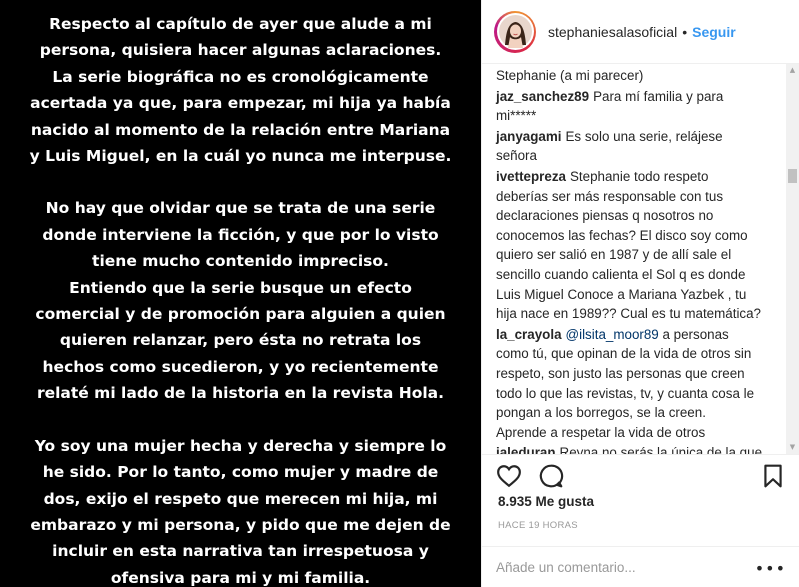 The image size is (799, 587). What do you see at coordinates (612, 32) in the screenshot?
I see `username-link: stephaniesalasoficial` at bounding box center [612, 32].